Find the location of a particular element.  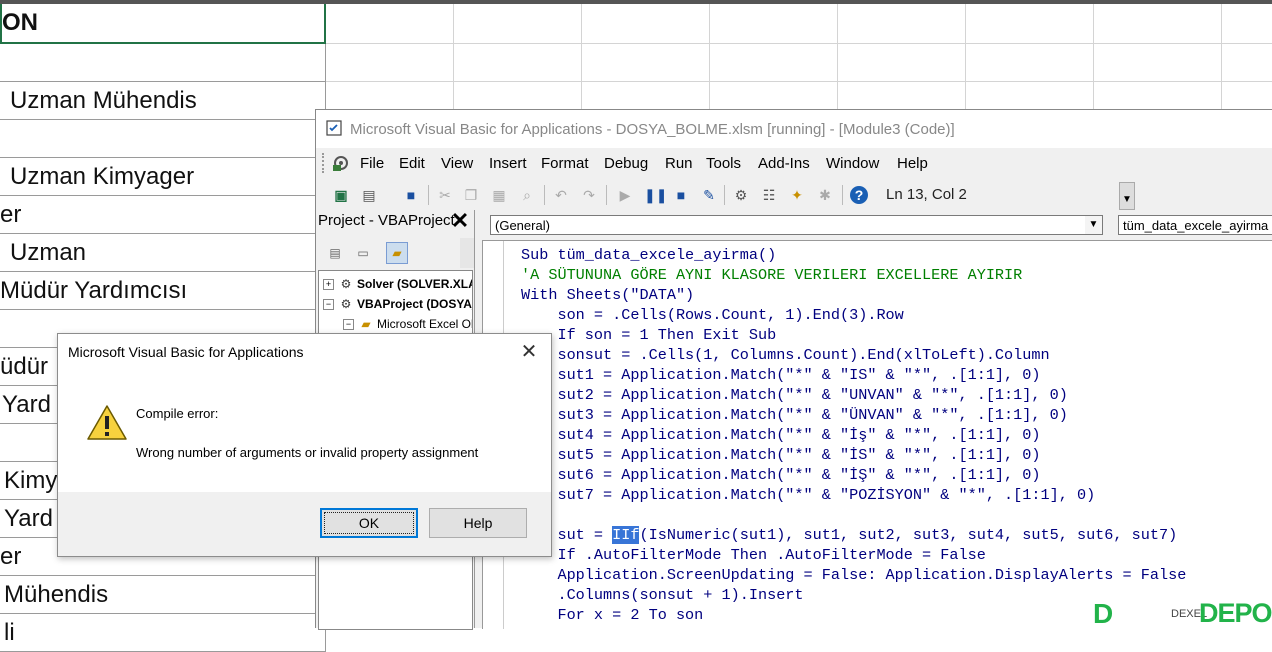

menu-view: View is located at coordinates (457, 163).